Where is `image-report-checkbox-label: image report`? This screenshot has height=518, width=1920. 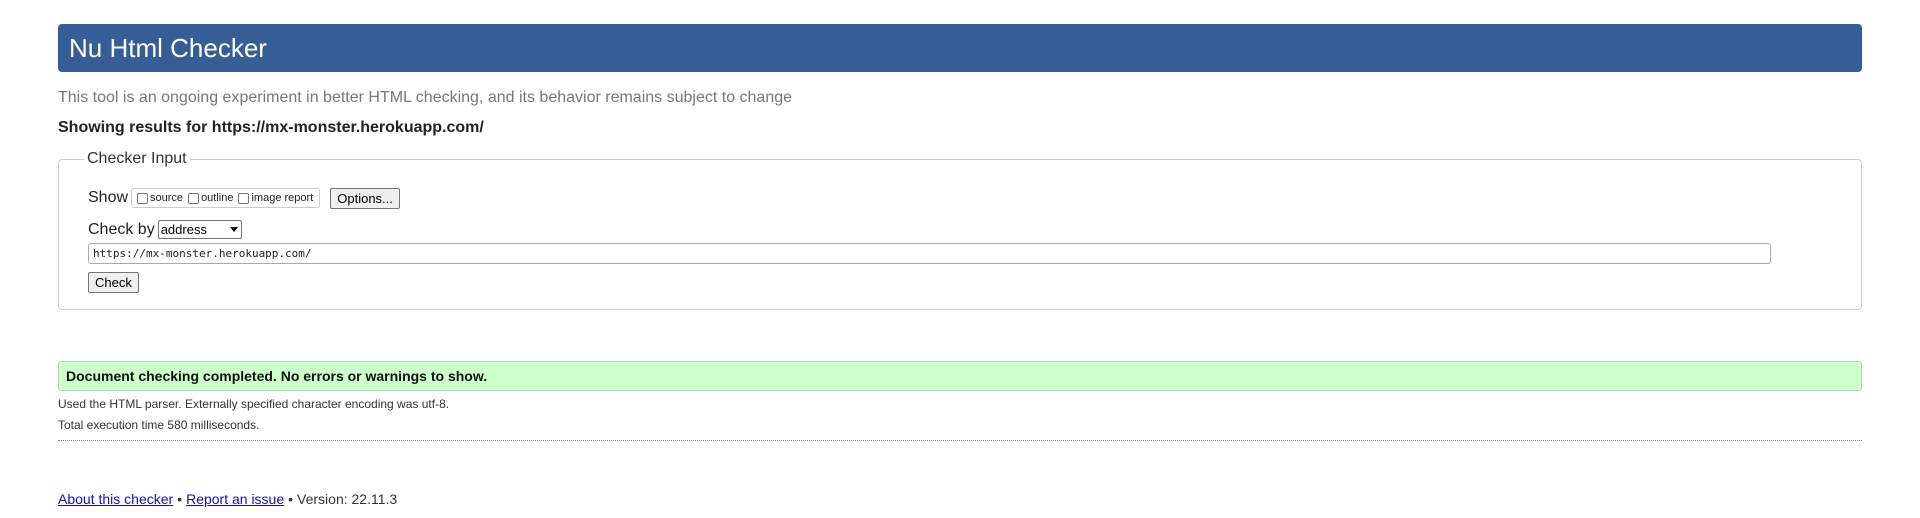
image-report-checkbox-label: image report is located at coordinates (282, 198).